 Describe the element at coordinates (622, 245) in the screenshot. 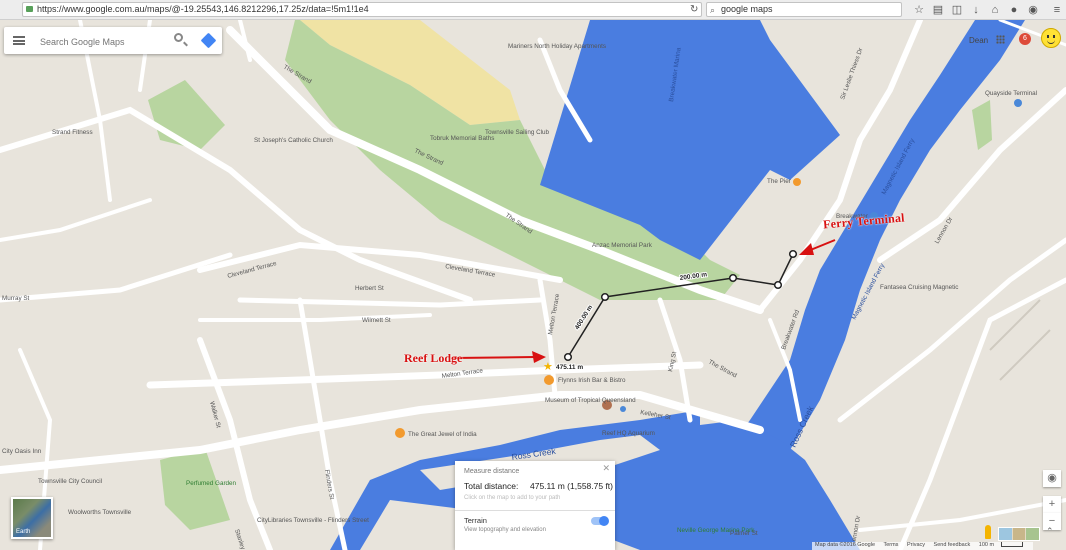

I see `place-label: Anzac Memorial Park` at that location.